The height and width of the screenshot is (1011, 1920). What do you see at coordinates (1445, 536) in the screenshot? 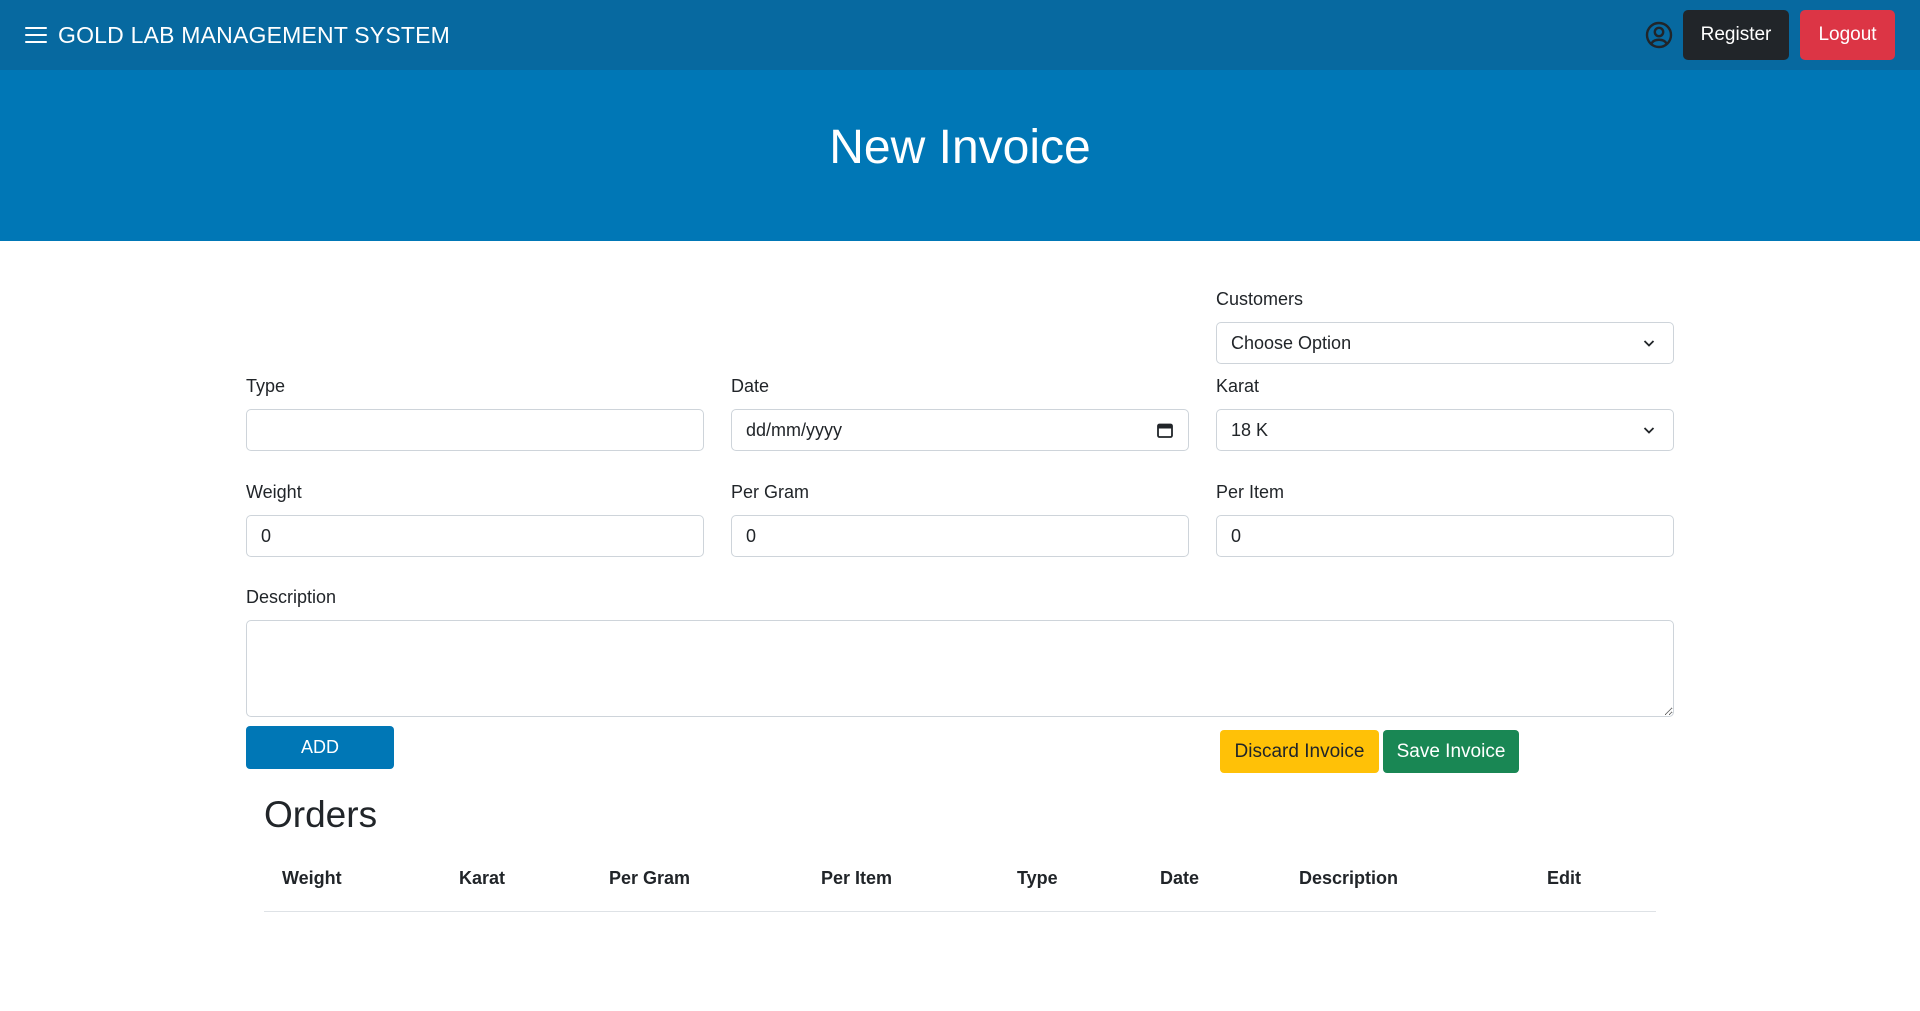
I see `per-item-input: 0` at bounding box center [1445, 536].